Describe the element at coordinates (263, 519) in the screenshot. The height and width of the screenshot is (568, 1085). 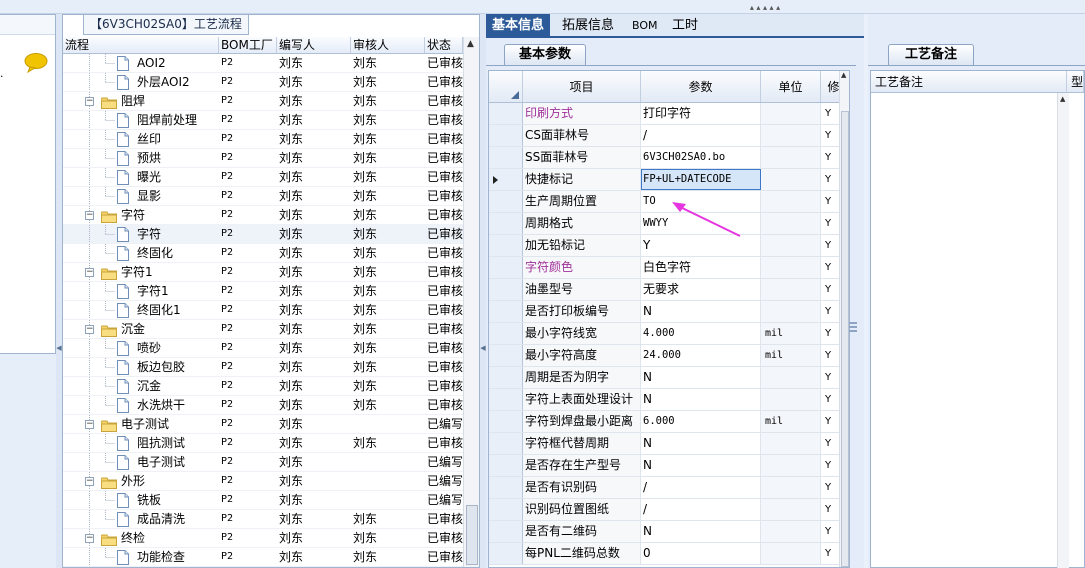
I see `tree-row-step: 成品清洗 P2 刘东 刘东 已审核` at that location.